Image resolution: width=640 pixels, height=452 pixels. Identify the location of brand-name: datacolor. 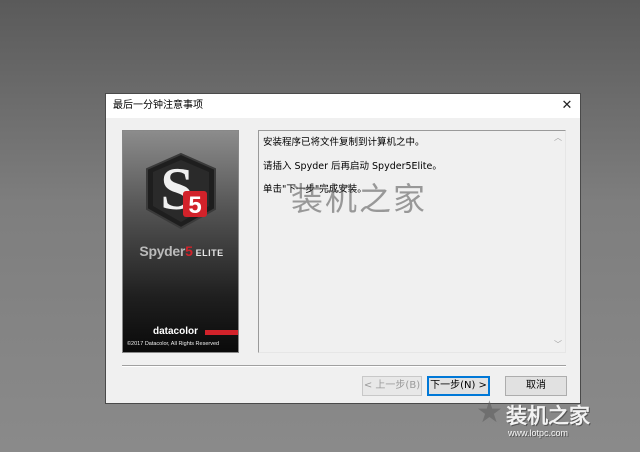
(176, 331).